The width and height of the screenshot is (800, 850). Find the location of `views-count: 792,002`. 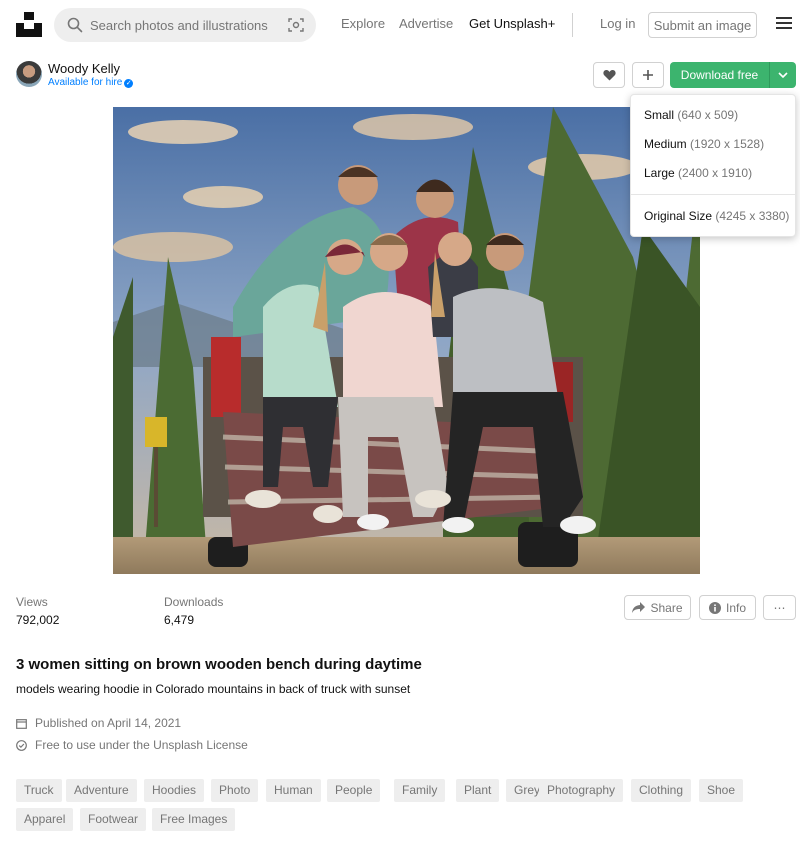

views-count: 792,002 is located at coordinates (38, 620).